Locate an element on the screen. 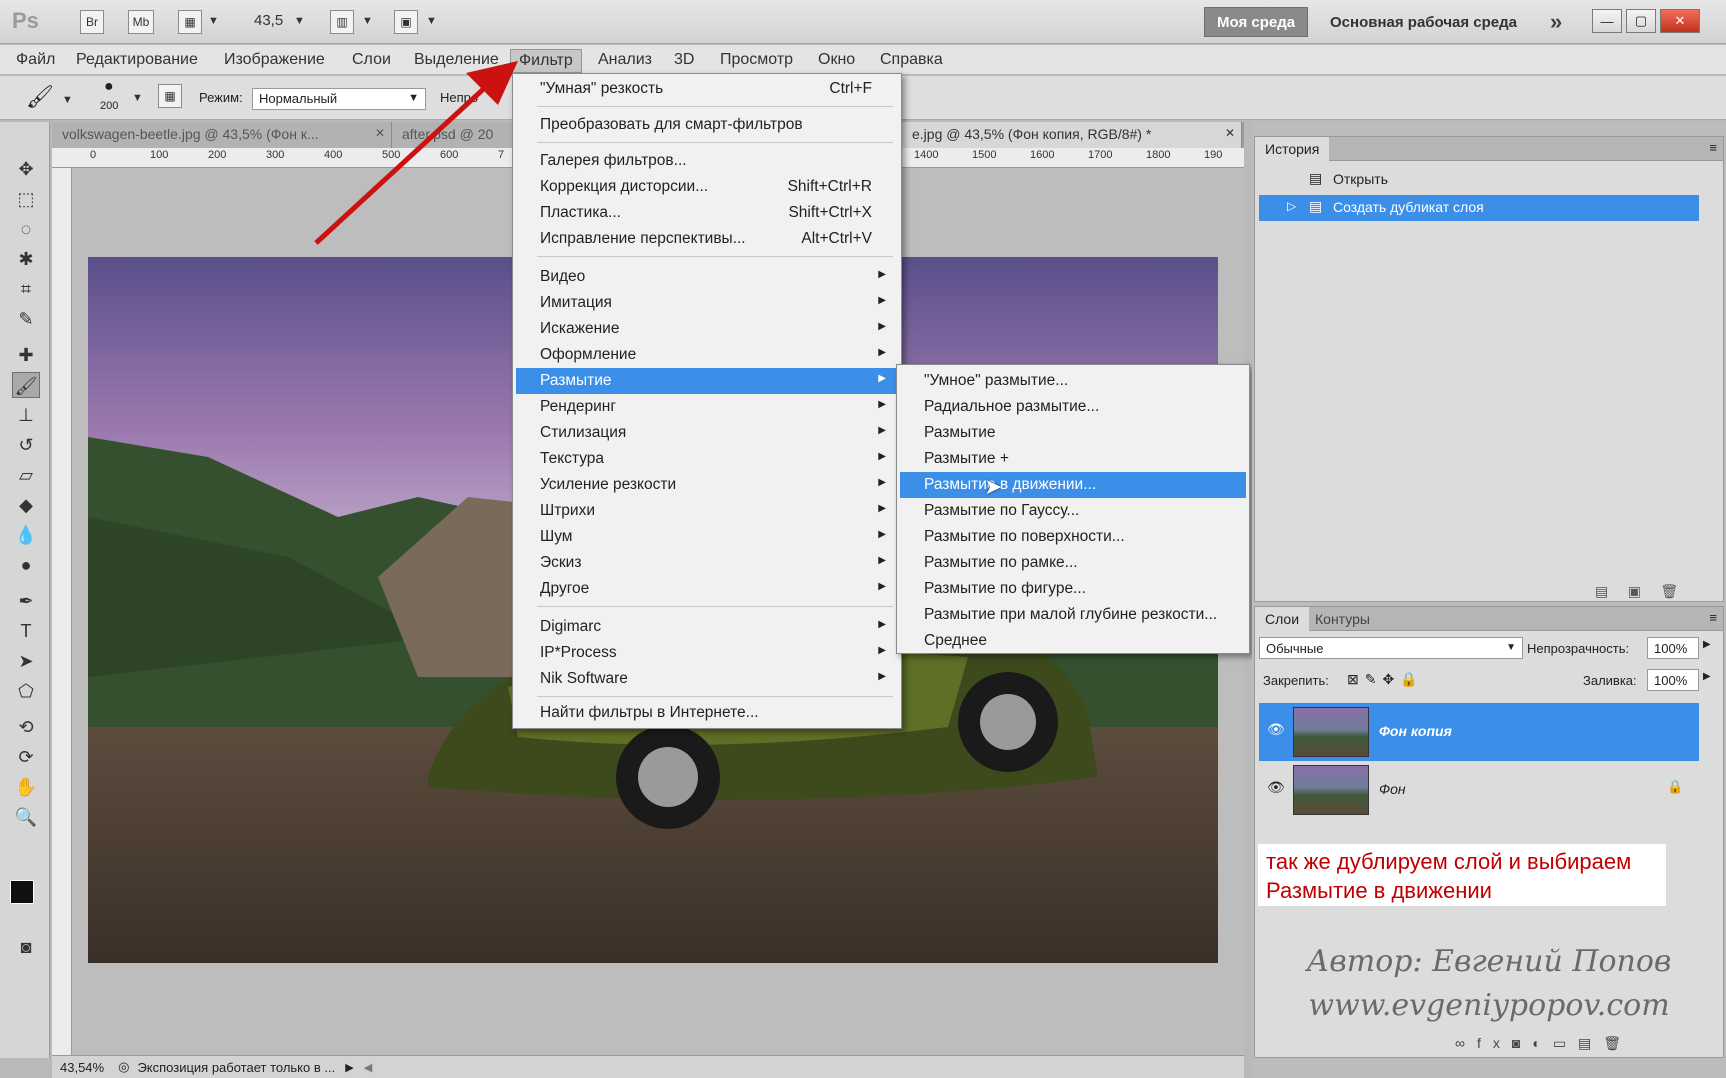 The width and height of the screenshot is (1726, 1078). move-tool-icon: ✥ is located at coordinates (26, 169).